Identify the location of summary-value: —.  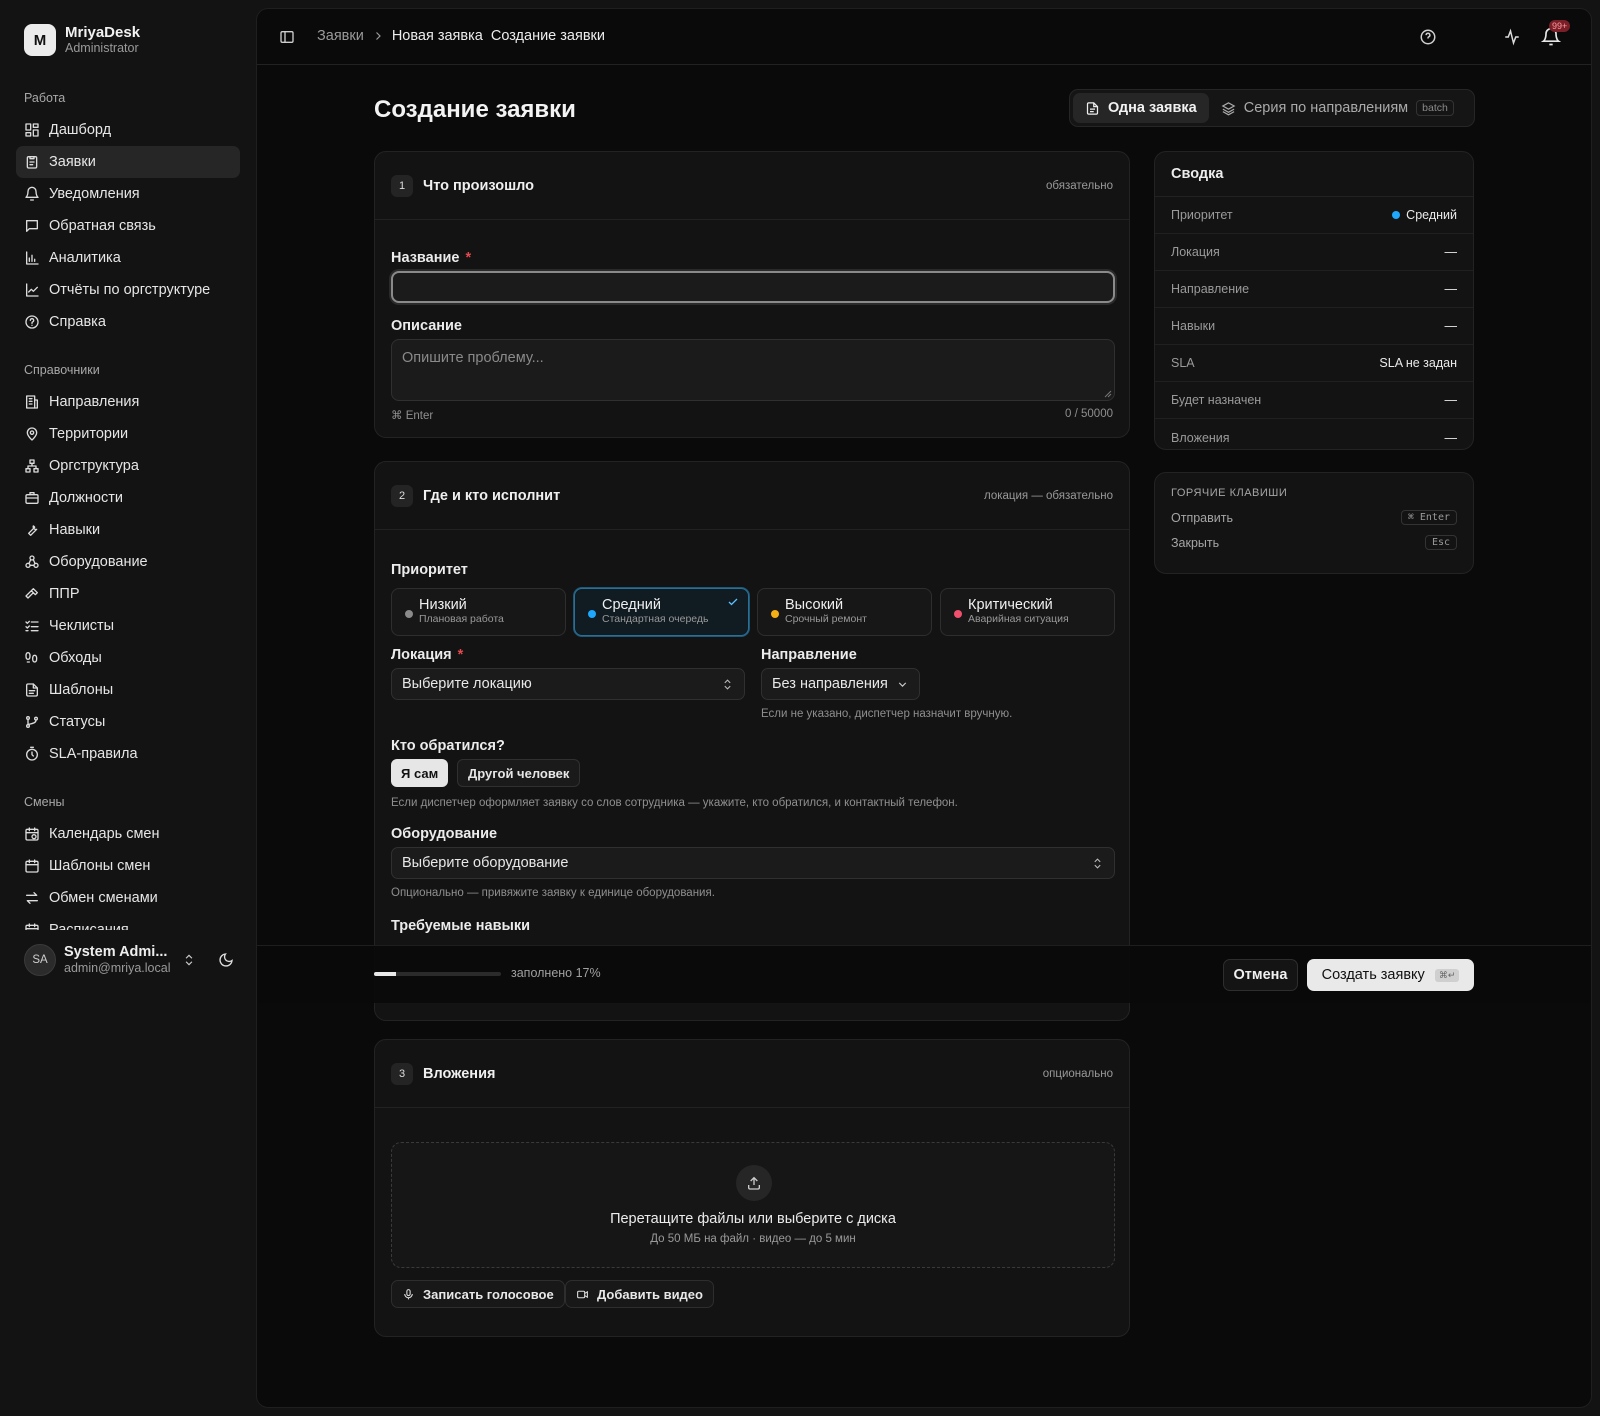
(1451, 252).